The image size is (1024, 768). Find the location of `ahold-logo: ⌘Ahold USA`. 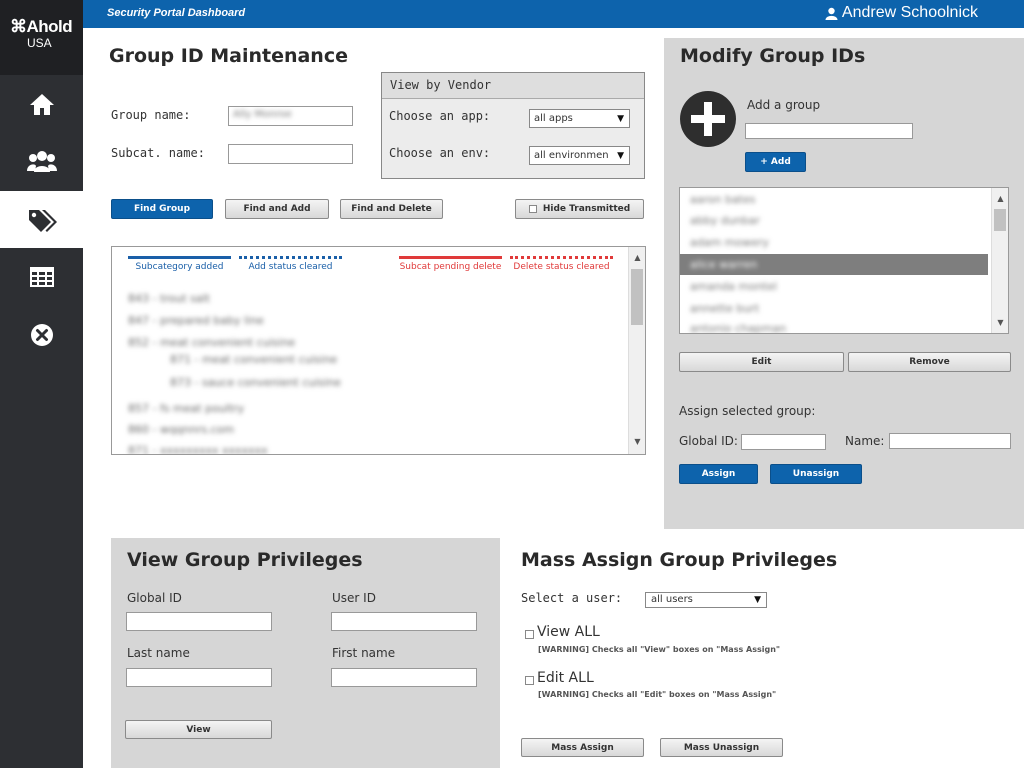

ahold-logo: ⌘Ahold USA is located at coordinates (41, 37).